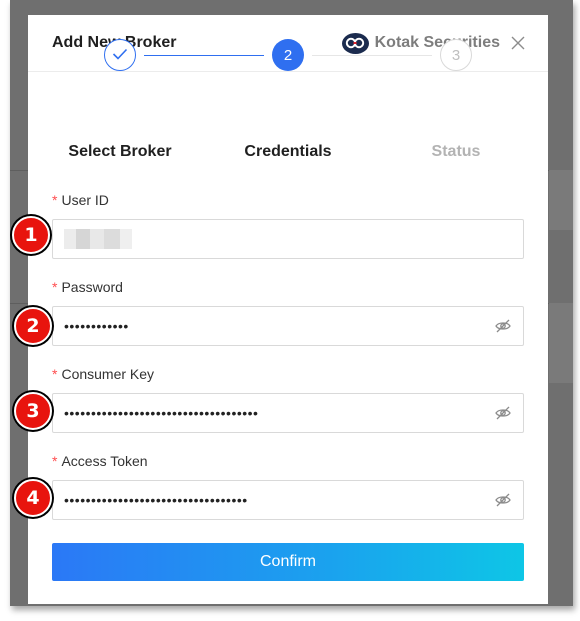  What do you see at coordinates (456, 55) in the screenshot?
I see `step-3-pending: 3` at bounding box center [456, 55].